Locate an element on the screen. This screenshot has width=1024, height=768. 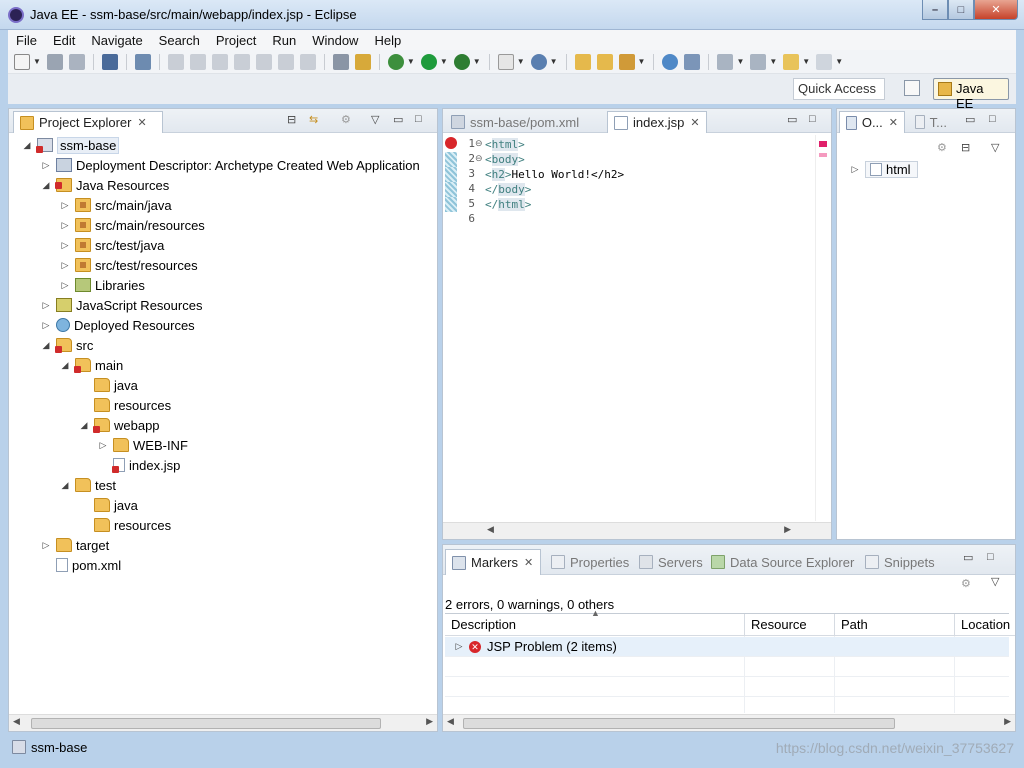
tree-item: java is located at coordinates (108, 505).